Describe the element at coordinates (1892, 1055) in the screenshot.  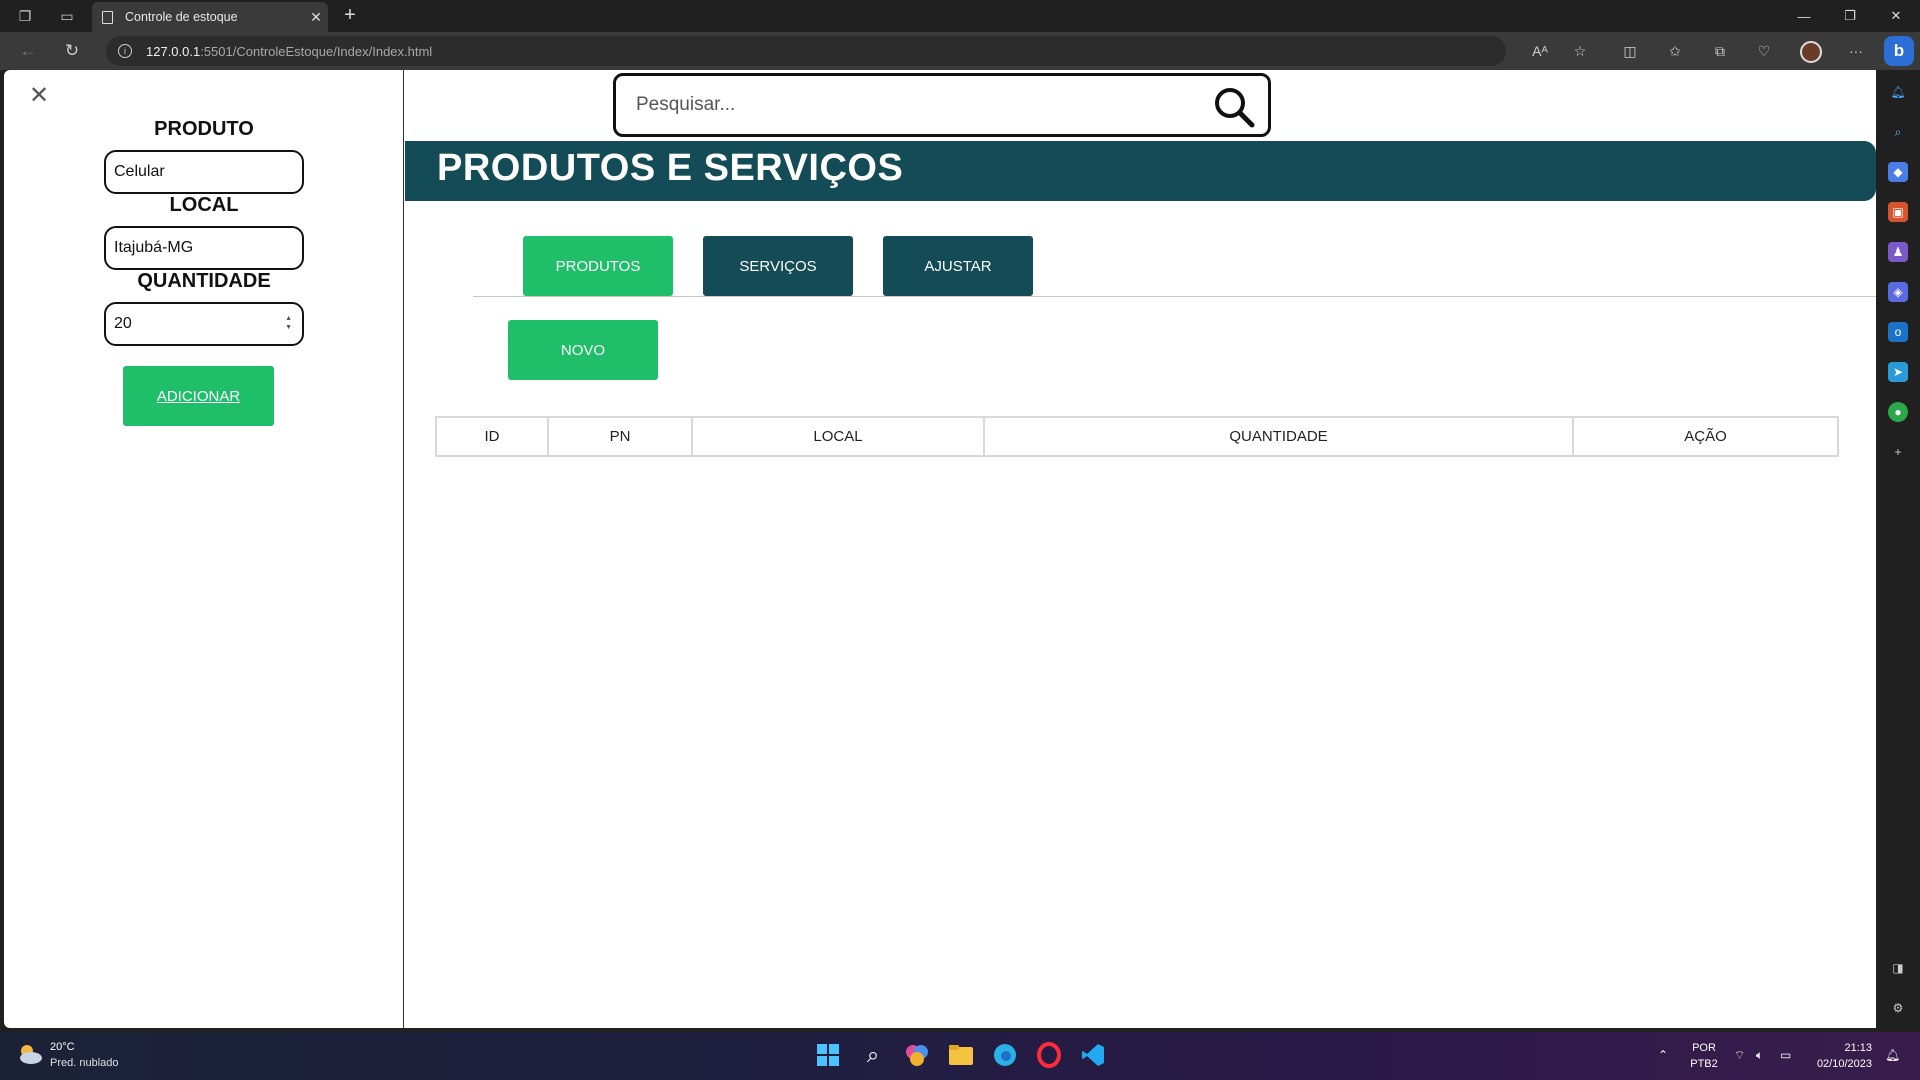
I see `notifications-icon: 🔔︎` at that location.